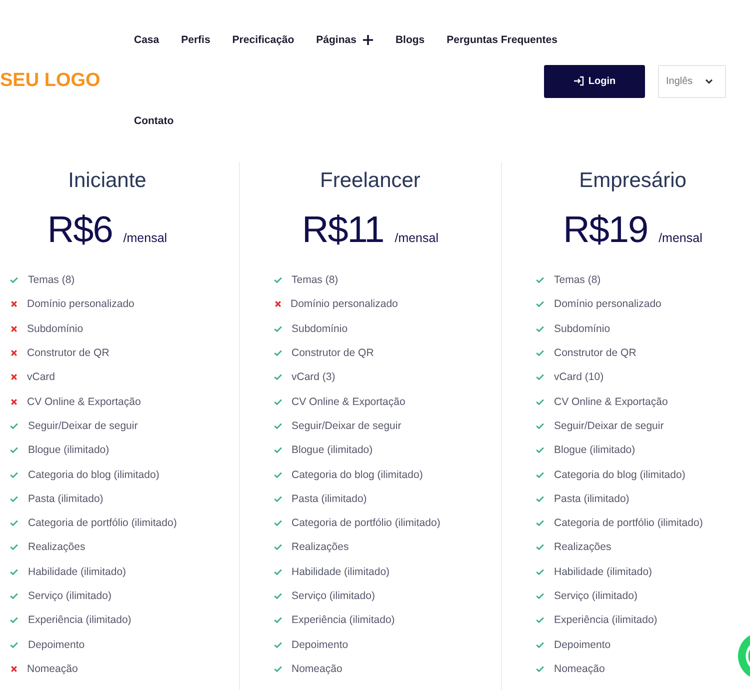  Describe the element at coordinates (41, 377) in the screenshot. I see `feature-text: vCard` at that location.